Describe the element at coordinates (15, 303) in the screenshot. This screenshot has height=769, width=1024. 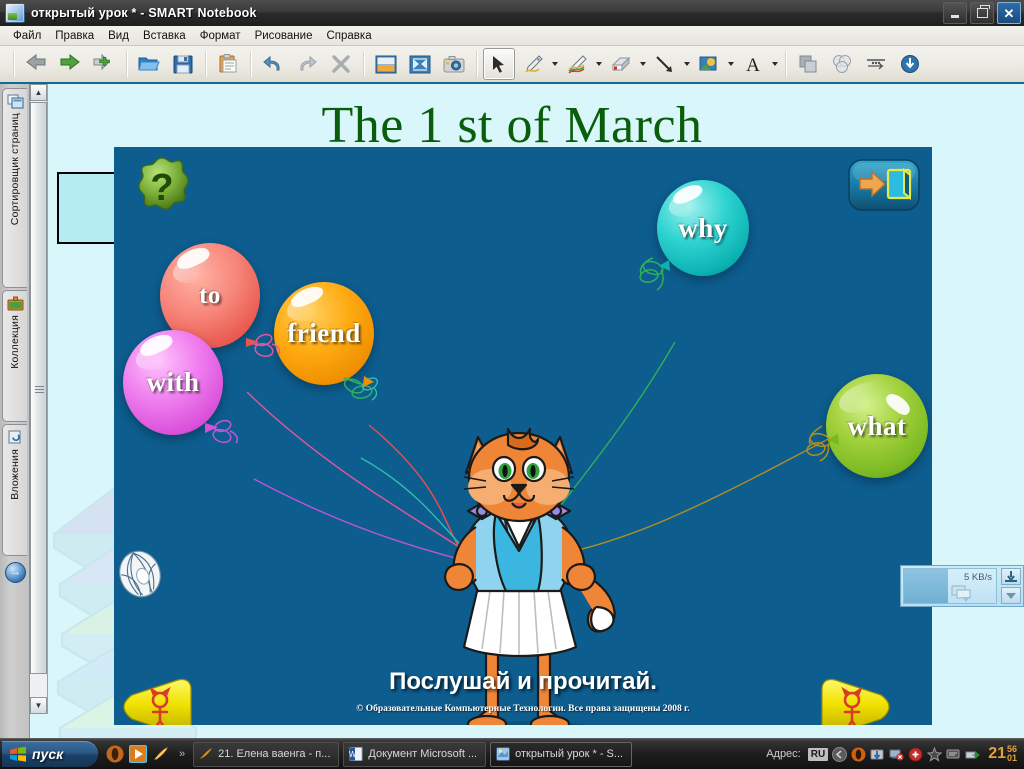
I see `gallery-chest-icon` at that location.